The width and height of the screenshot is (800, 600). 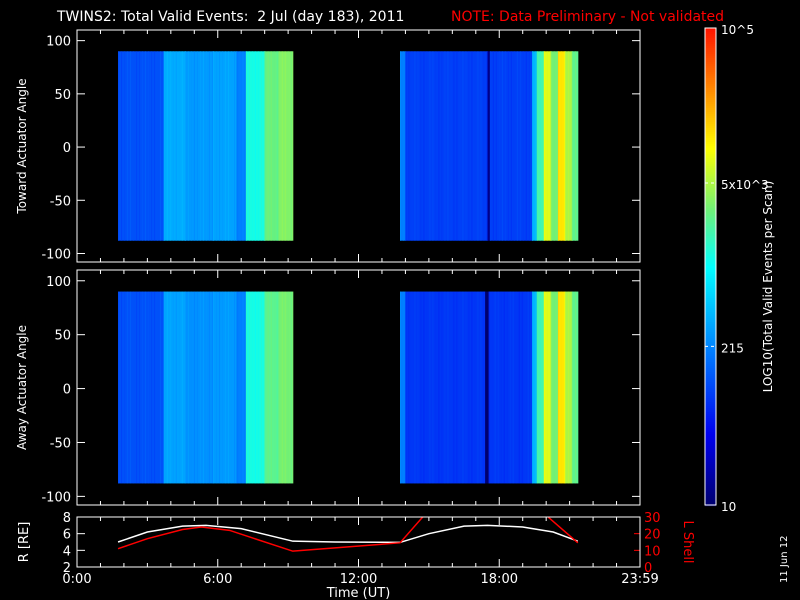 I want to click on series-l-shell-line, so click(x=562, y=530).